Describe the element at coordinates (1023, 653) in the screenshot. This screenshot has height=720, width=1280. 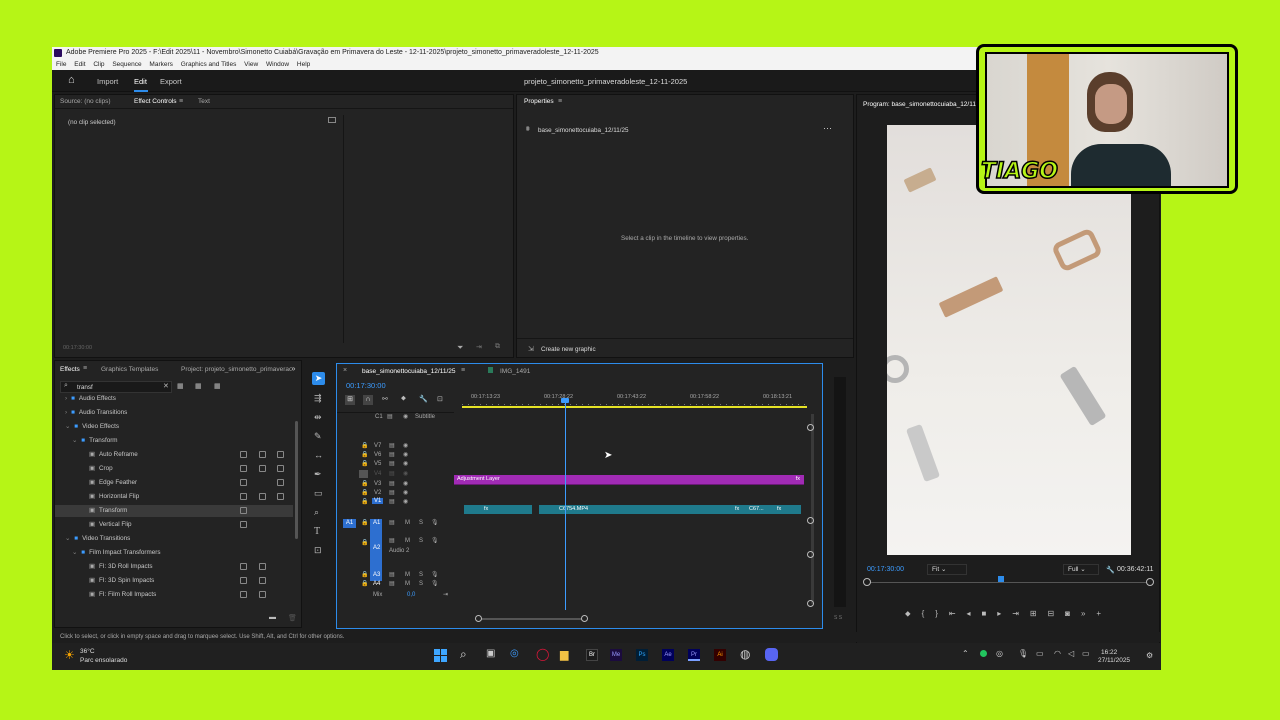
I see `microphone-tray-icon: 🎙` at that location.